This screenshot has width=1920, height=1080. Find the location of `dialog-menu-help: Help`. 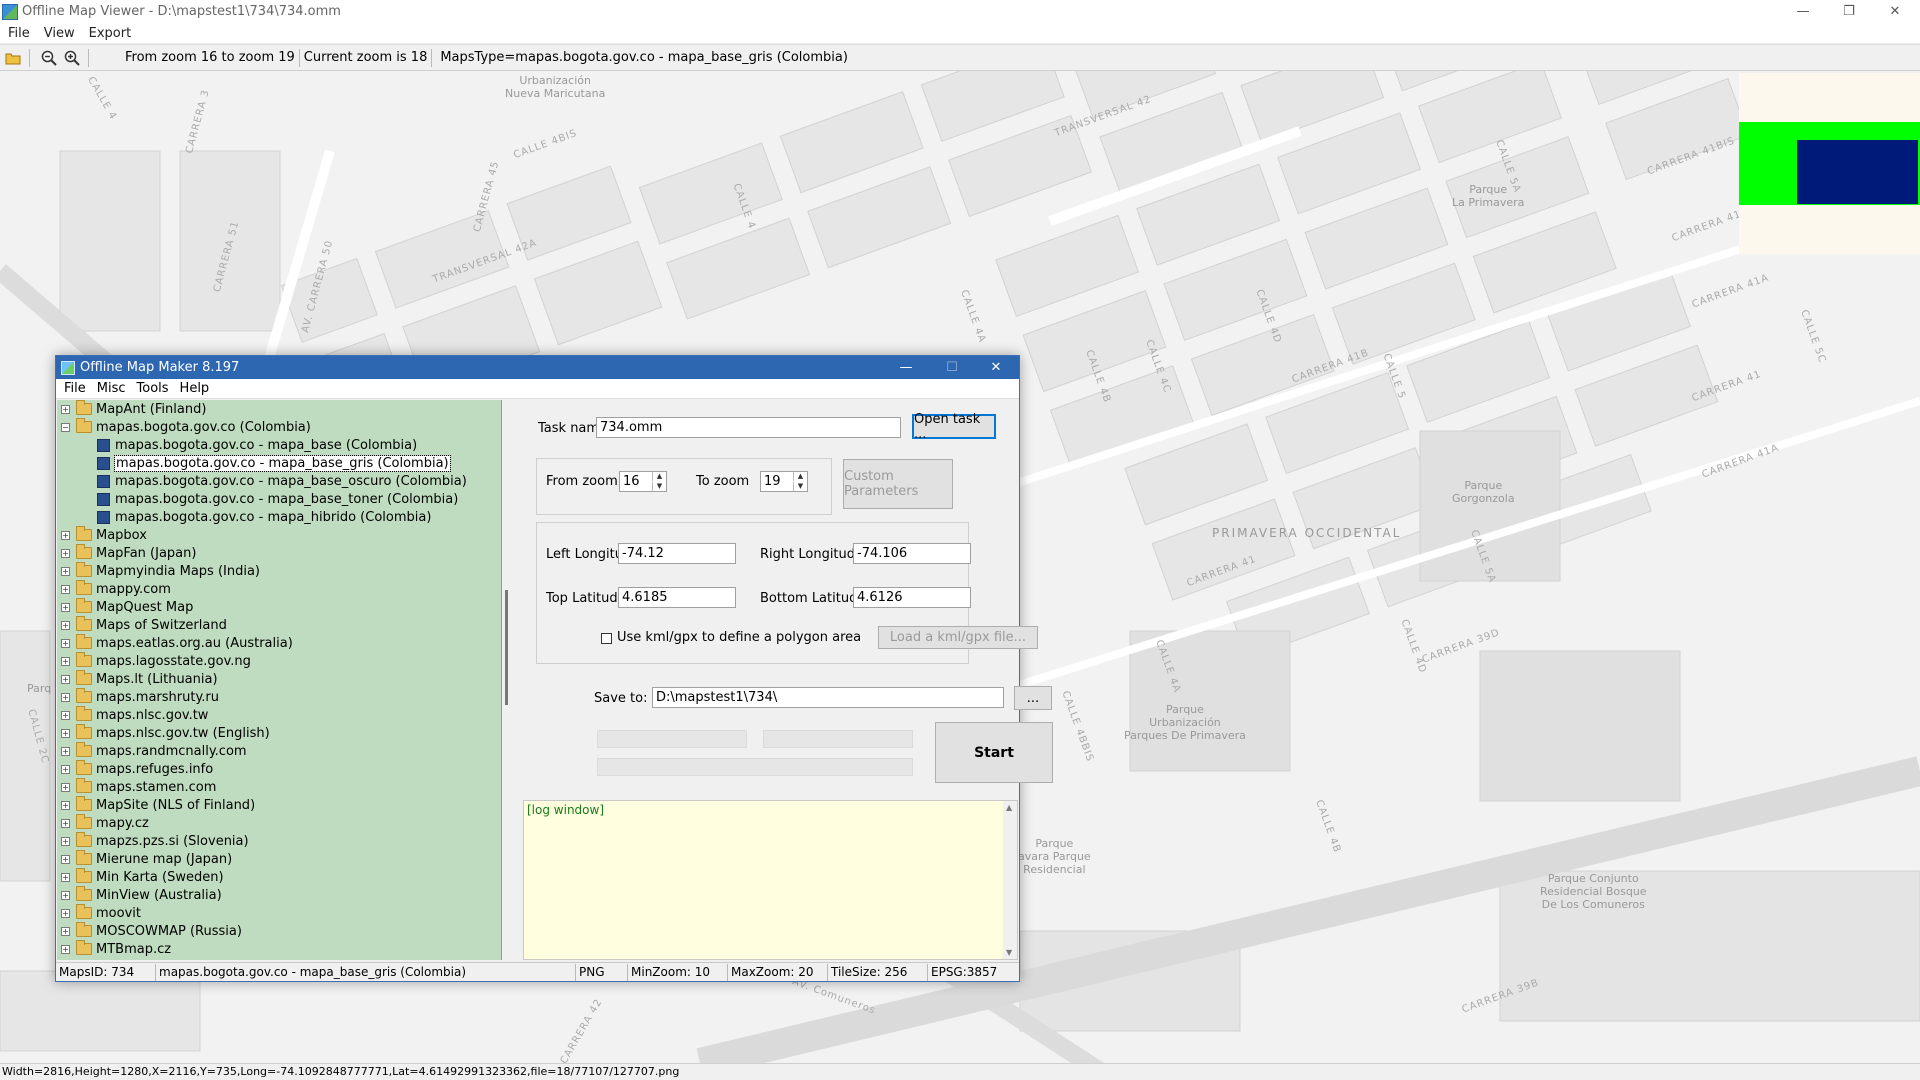

dialog-menu-help: Help is located at coordinates (195, 388).